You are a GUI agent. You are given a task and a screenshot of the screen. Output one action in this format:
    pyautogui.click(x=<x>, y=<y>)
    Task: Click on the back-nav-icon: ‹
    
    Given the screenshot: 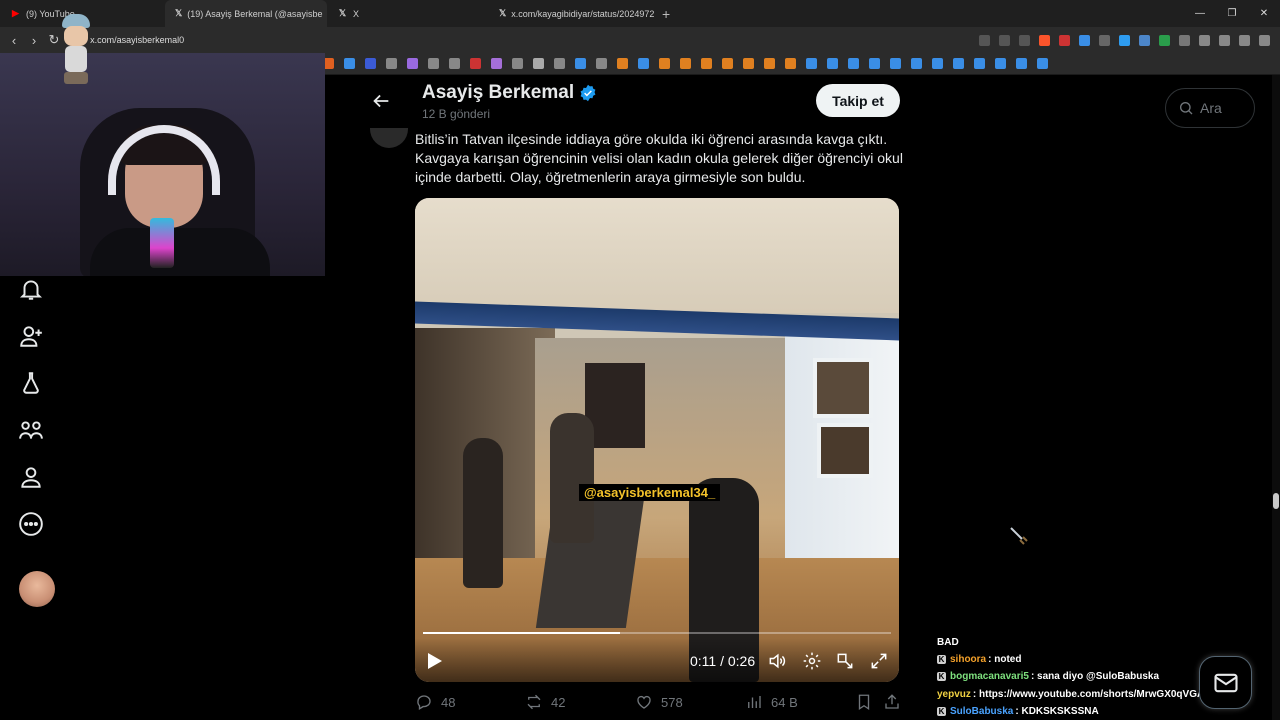 What is the action you would take?
    pyautogui.click(x=14, y=40)
    